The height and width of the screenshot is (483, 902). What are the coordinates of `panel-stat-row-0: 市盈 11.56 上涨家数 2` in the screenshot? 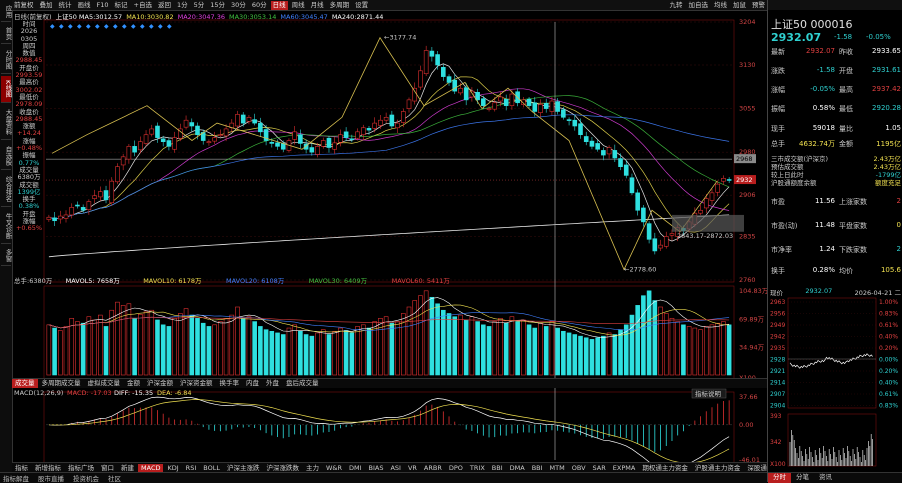 It's located at (836, 202).